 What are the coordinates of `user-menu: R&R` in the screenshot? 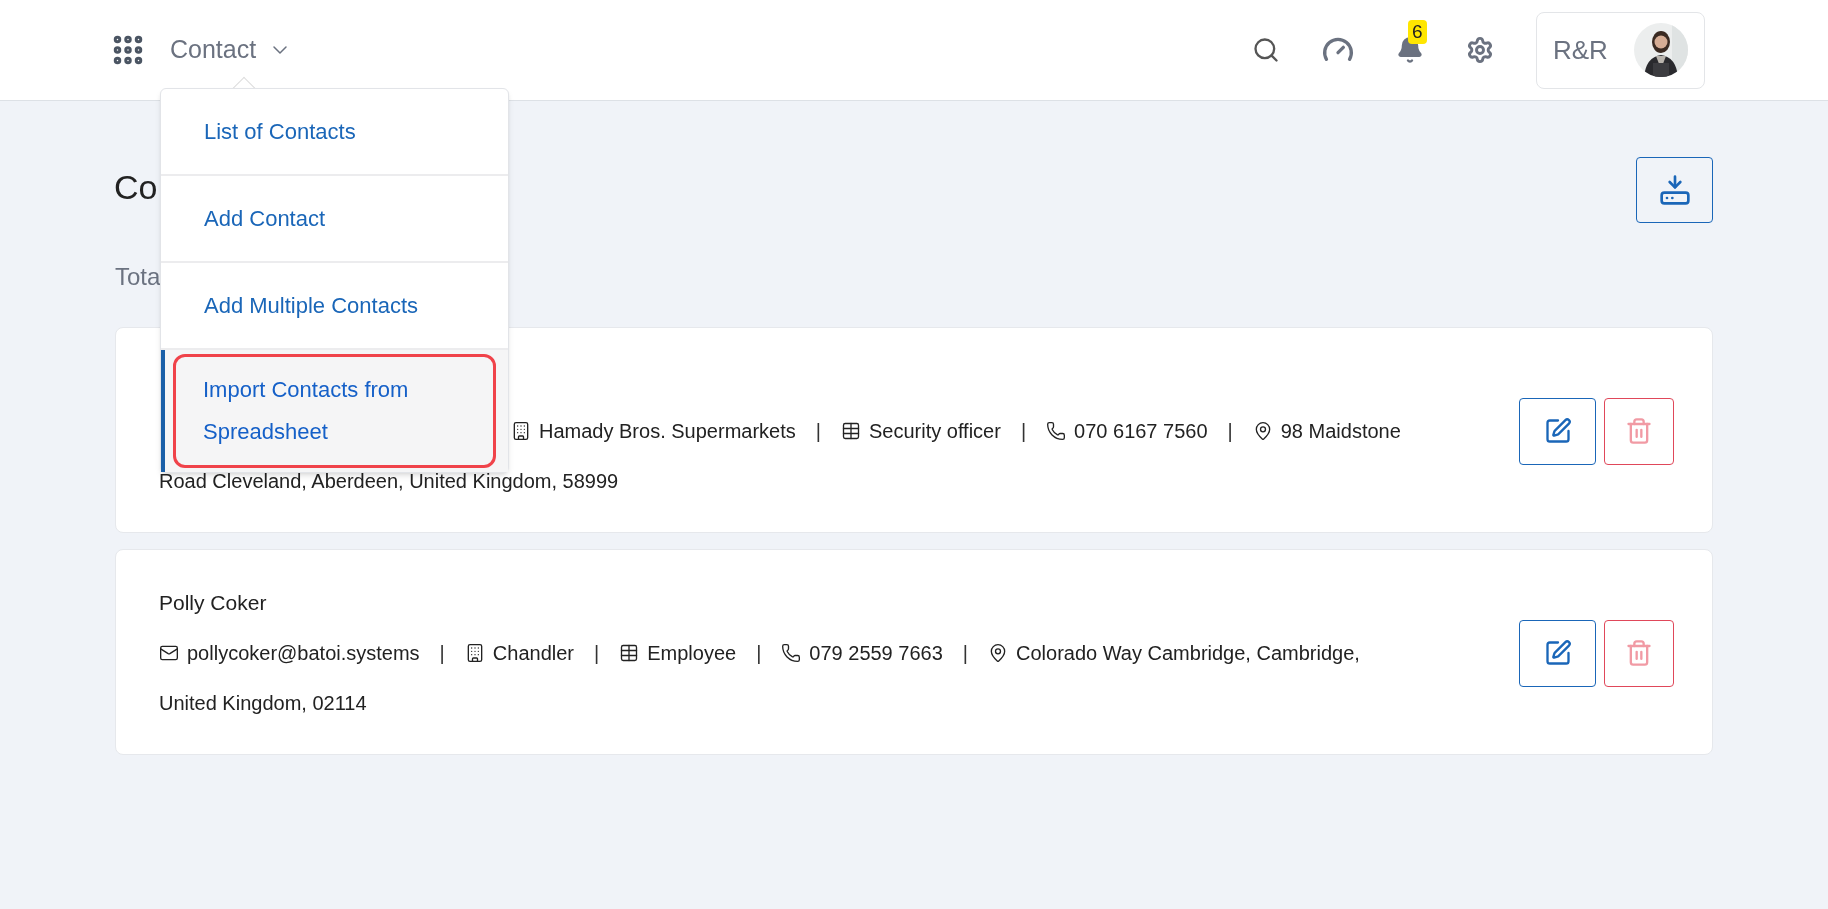 It's located at (1620, 50).